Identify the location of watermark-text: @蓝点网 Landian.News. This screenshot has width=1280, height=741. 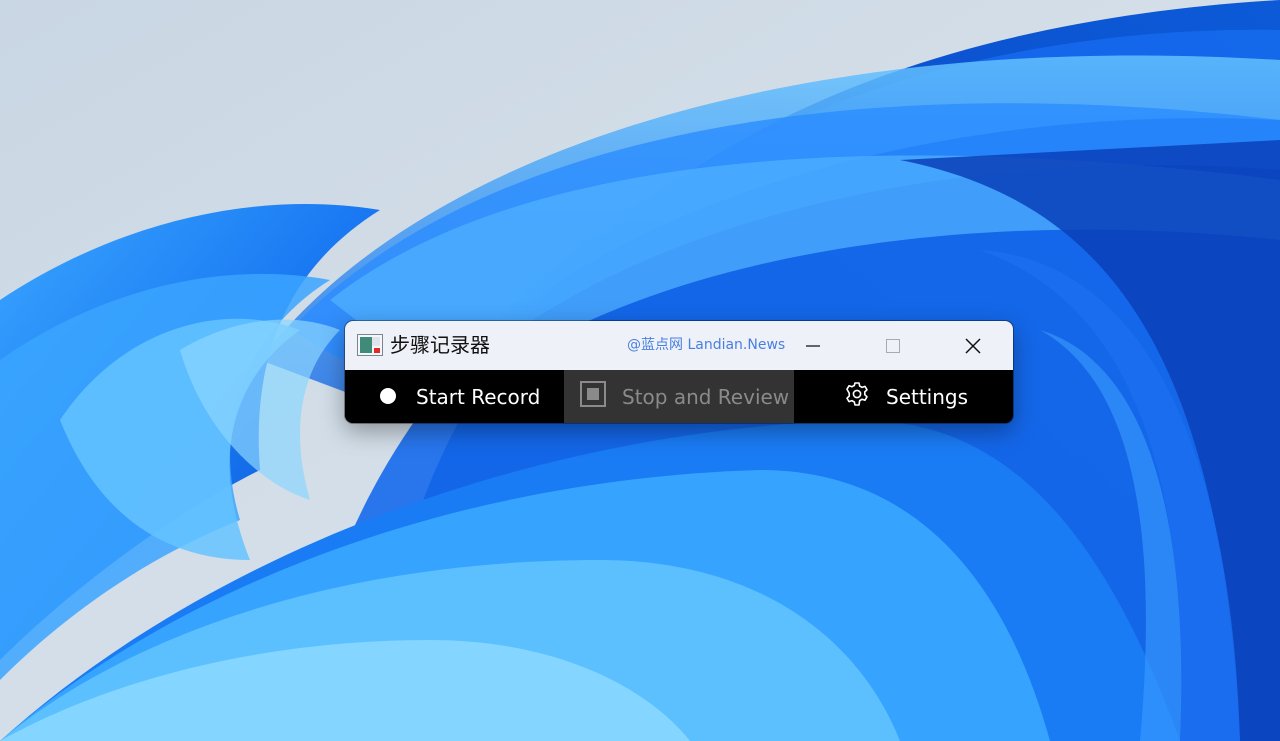
(706, 345).